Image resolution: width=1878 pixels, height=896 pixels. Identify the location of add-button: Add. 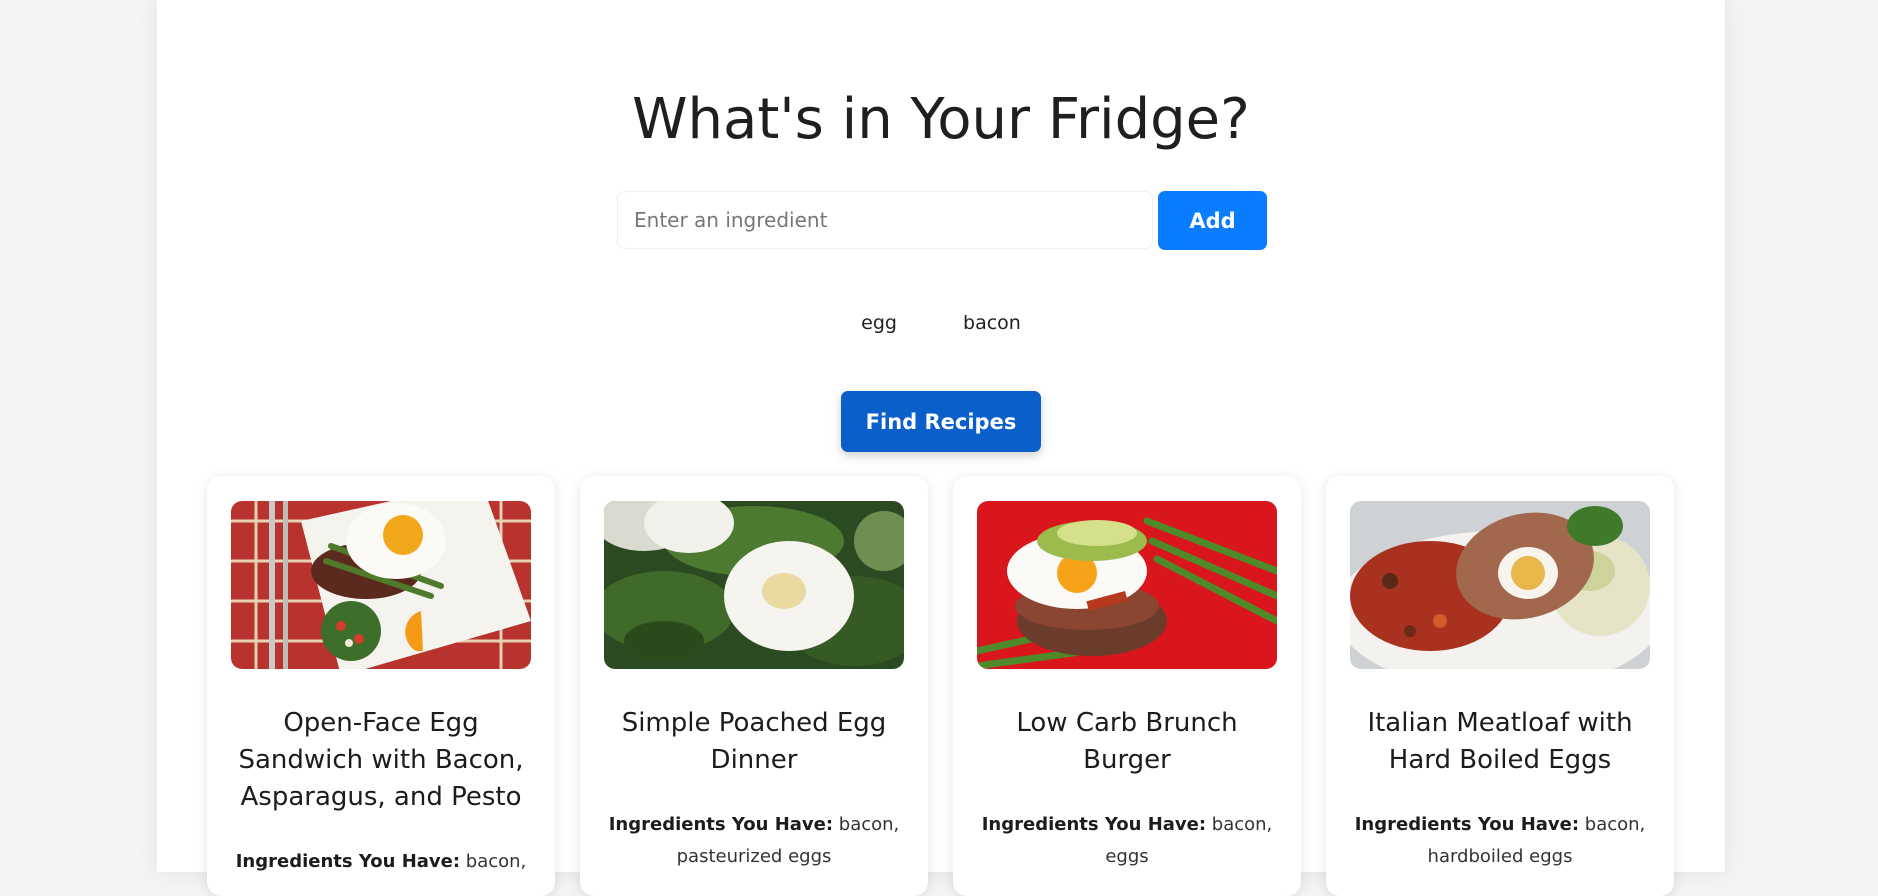
(1212, 220).